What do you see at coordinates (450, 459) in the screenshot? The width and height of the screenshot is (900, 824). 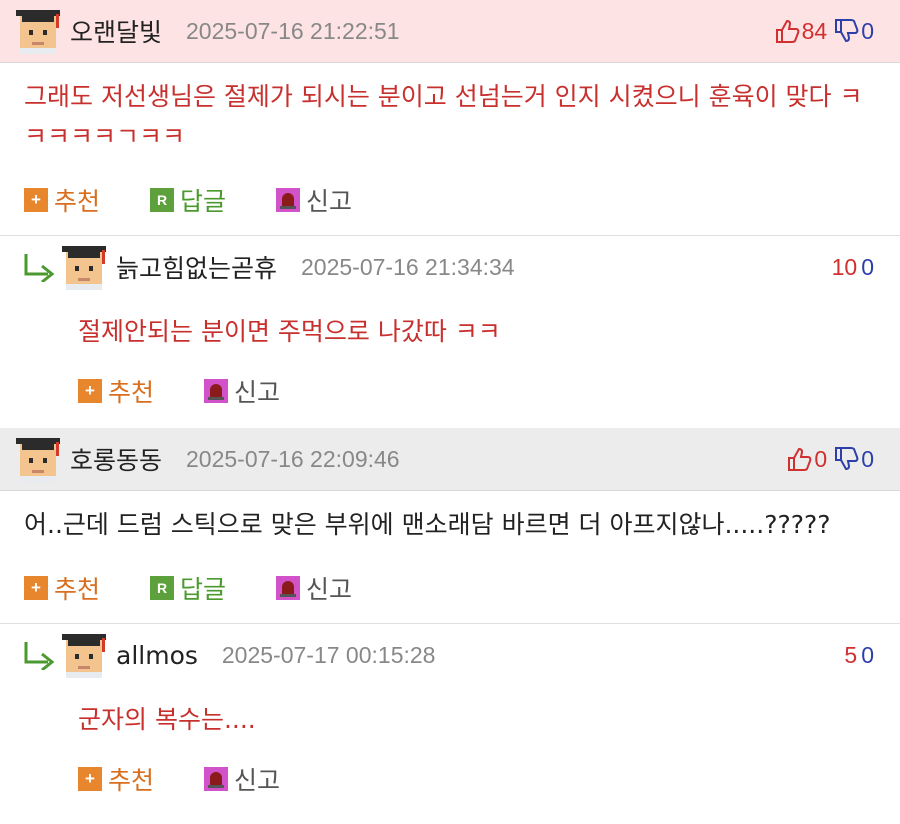 I see `comment-header: 호롱동동 2025-07-16 22:09:46 0 0` at bounding box center [450, 459].